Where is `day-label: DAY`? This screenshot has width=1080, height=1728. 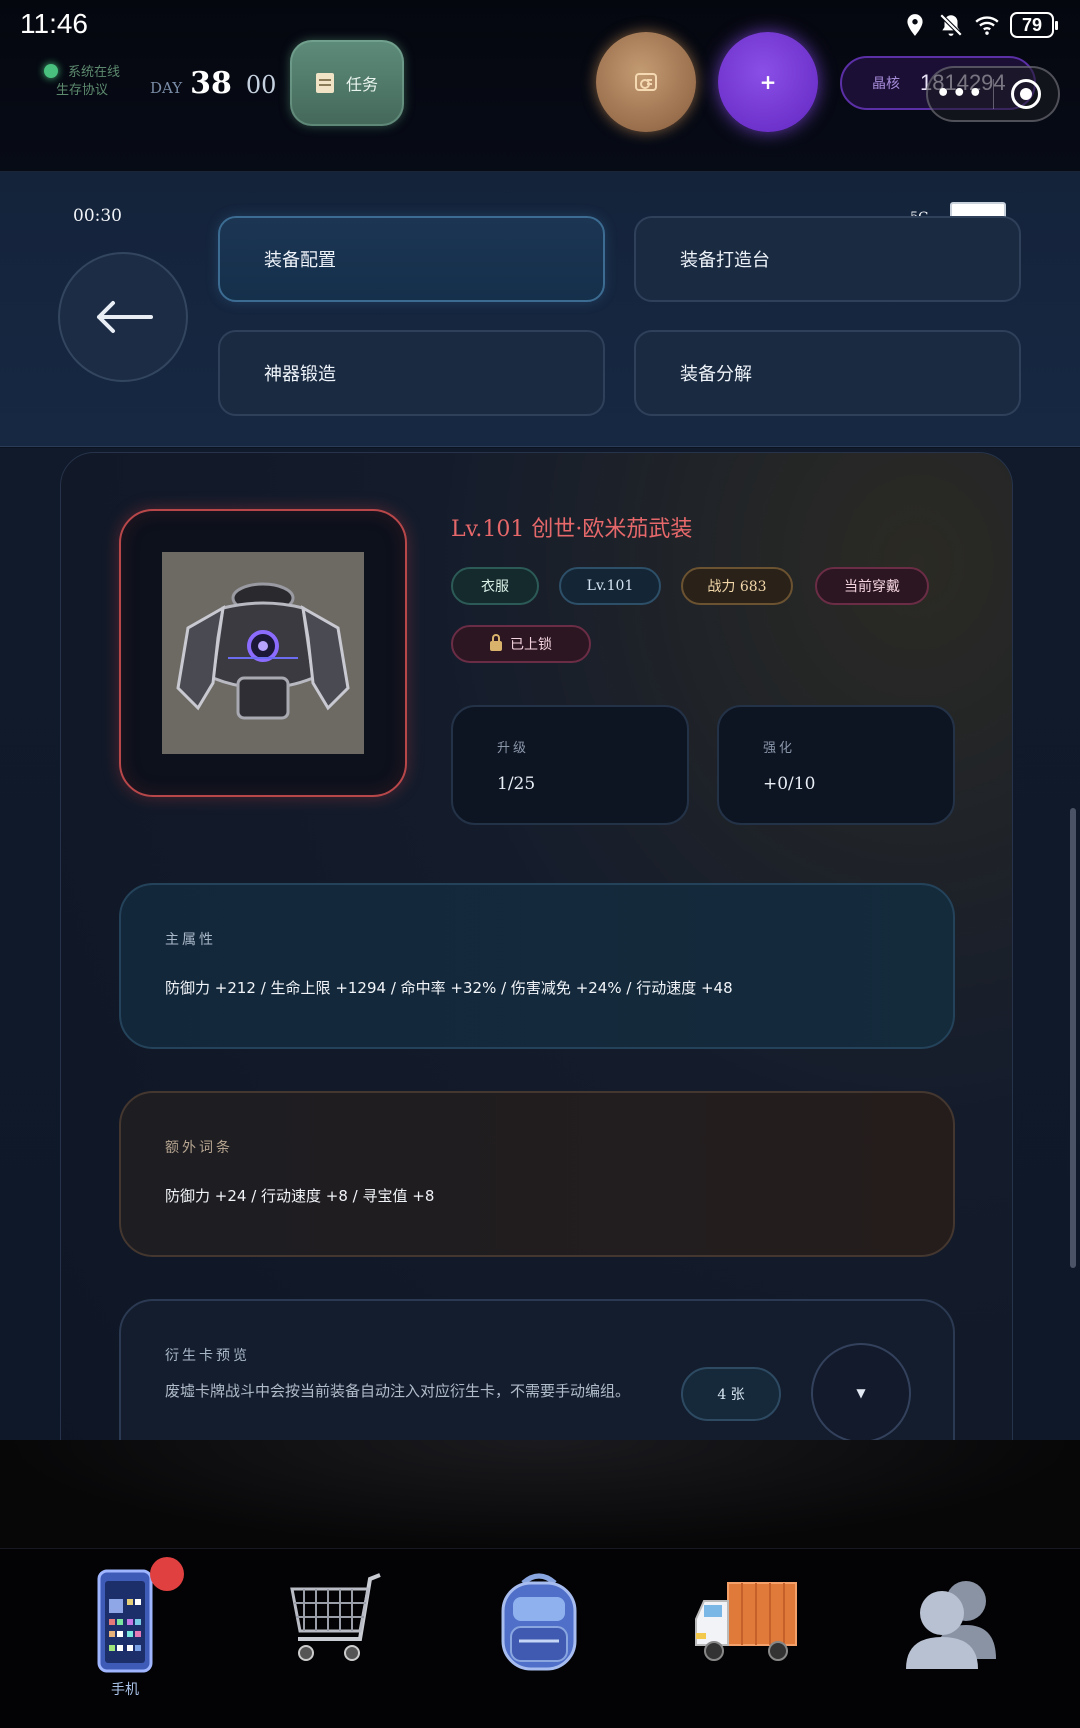
day-label: DAY is located at coordinates (166, 88).